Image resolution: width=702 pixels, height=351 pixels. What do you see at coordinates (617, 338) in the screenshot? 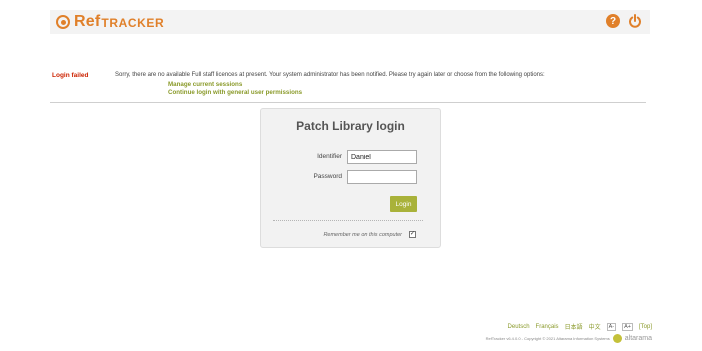
I see `altarama-logo-icon` at bounding box center [617, 338].